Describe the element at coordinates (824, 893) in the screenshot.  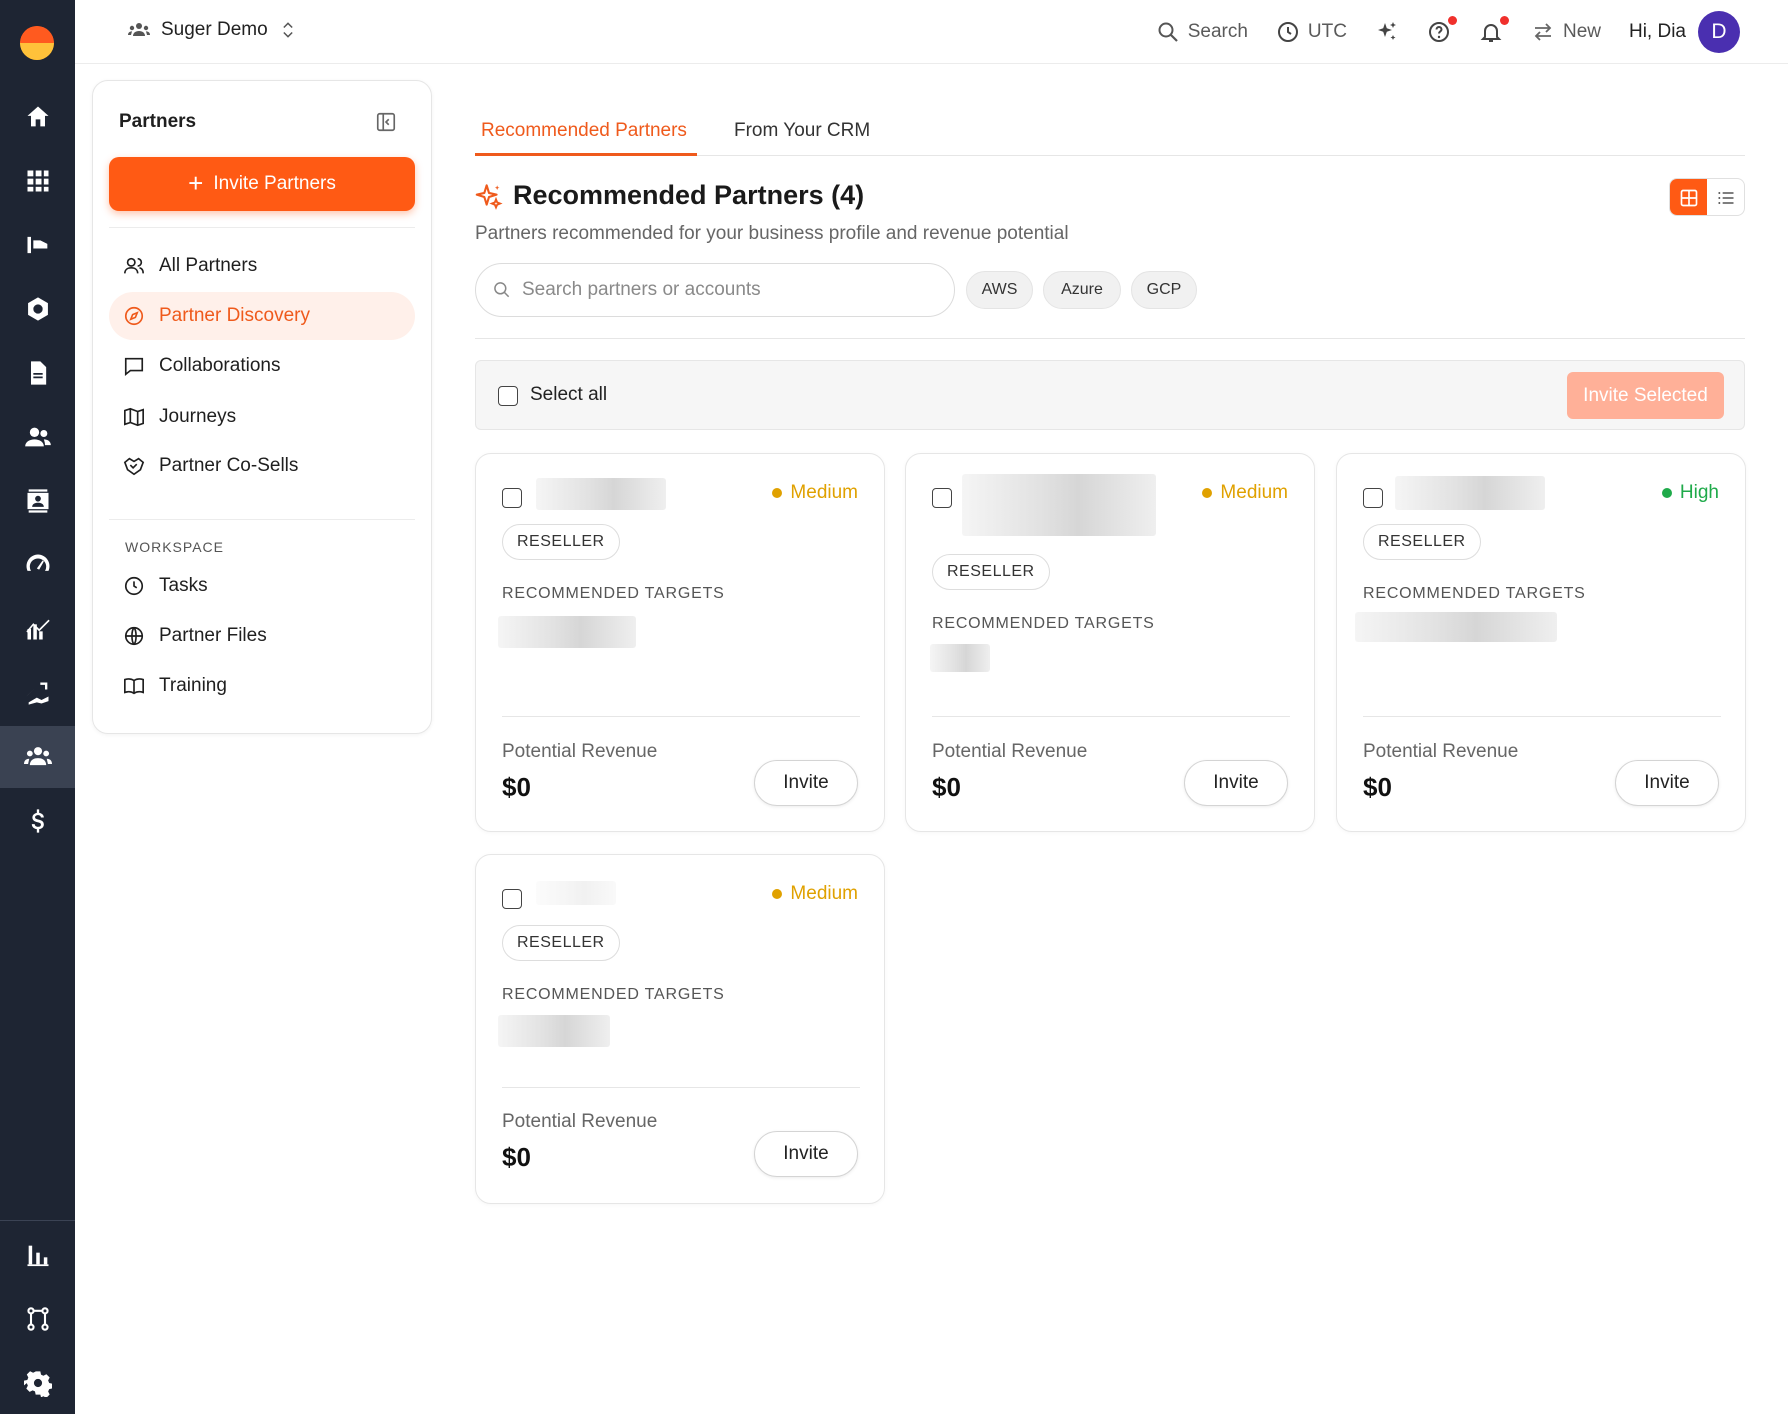
I see `priority-label: Medium` at that location.